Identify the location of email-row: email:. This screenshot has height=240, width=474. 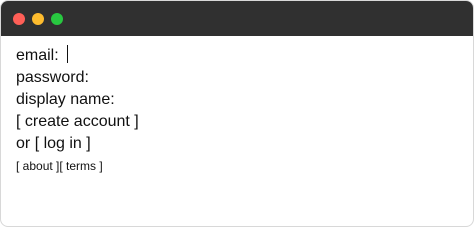
(77, 56).